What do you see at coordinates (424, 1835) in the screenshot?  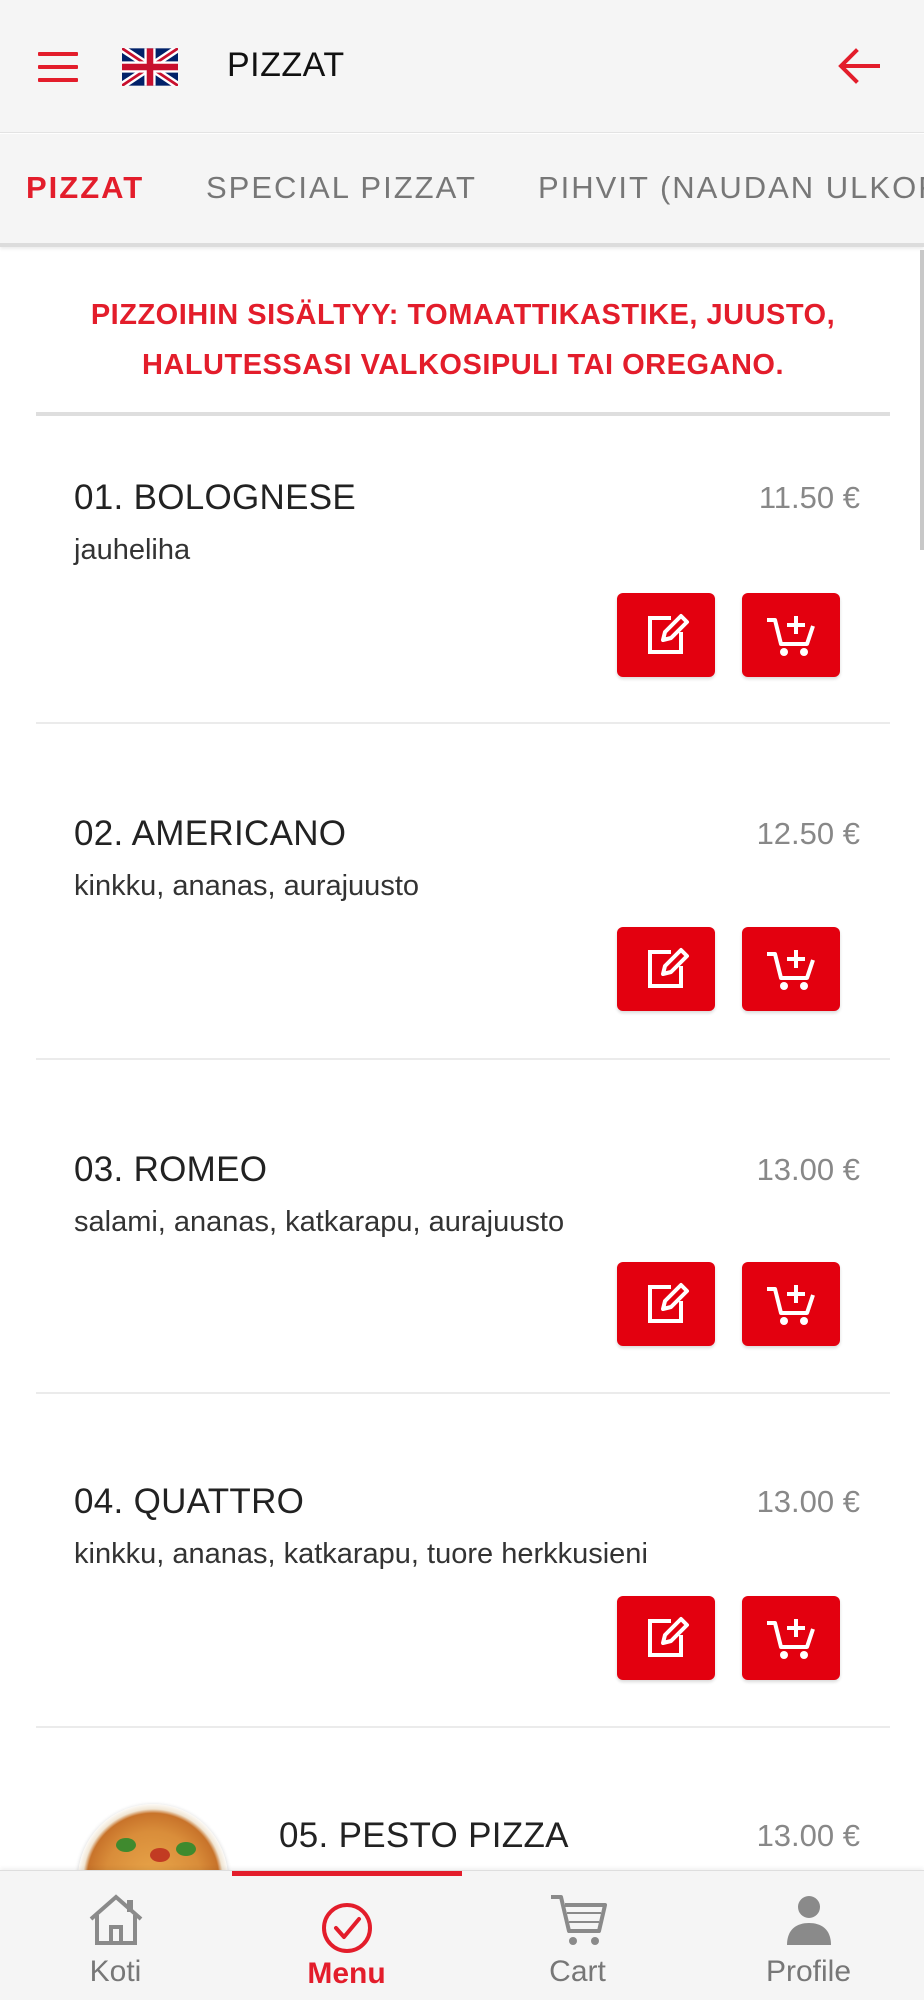 I see `item-name: 05. PESTO PIZZA` at bounding box center [424, 1835].